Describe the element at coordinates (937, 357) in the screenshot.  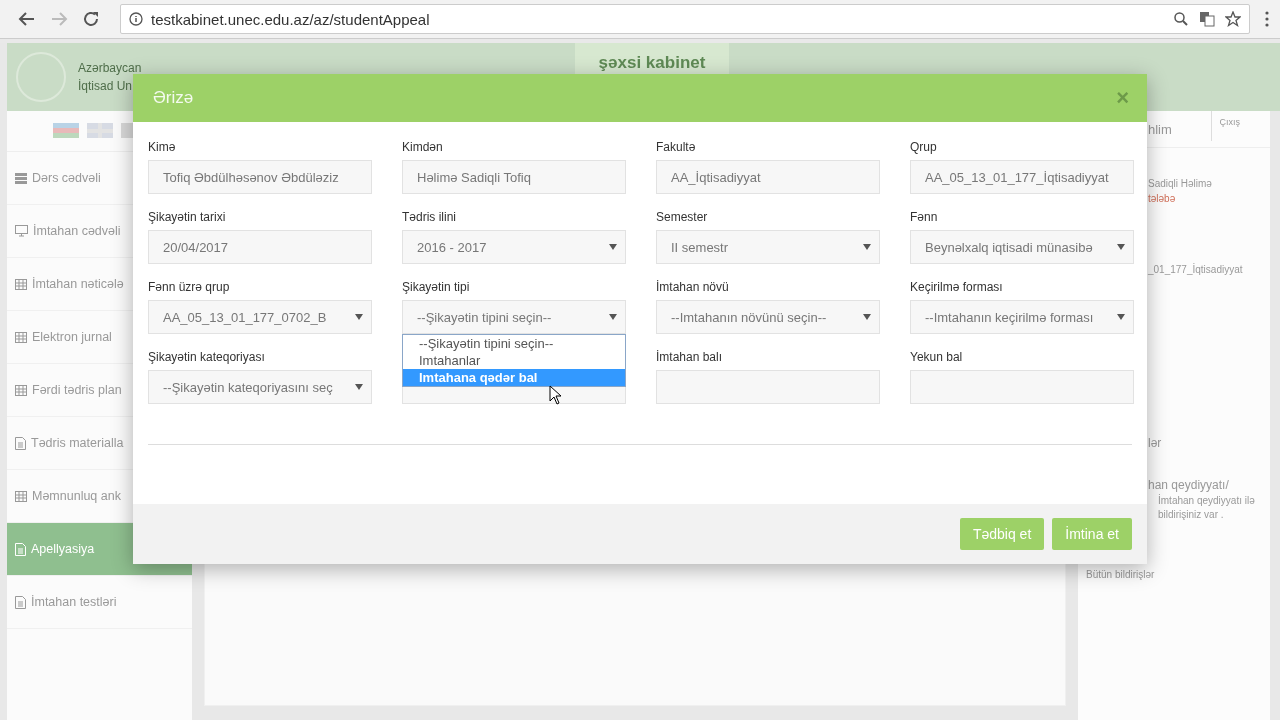
I see `field-label: Yekun bal` at that location.